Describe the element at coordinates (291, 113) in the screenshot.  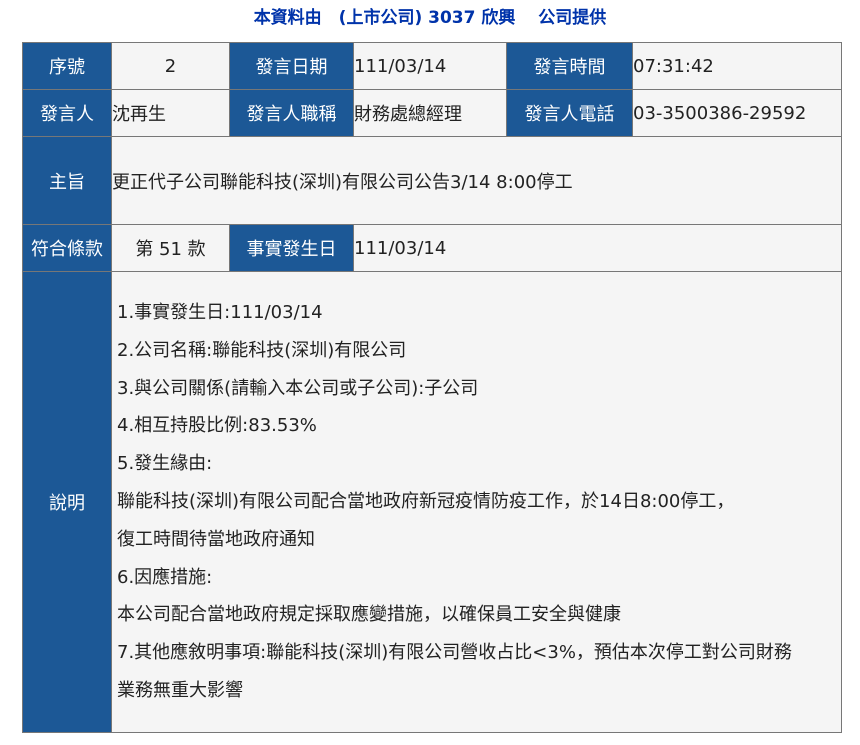
I see `speaker-title-label: 發言人職稱` at that location.